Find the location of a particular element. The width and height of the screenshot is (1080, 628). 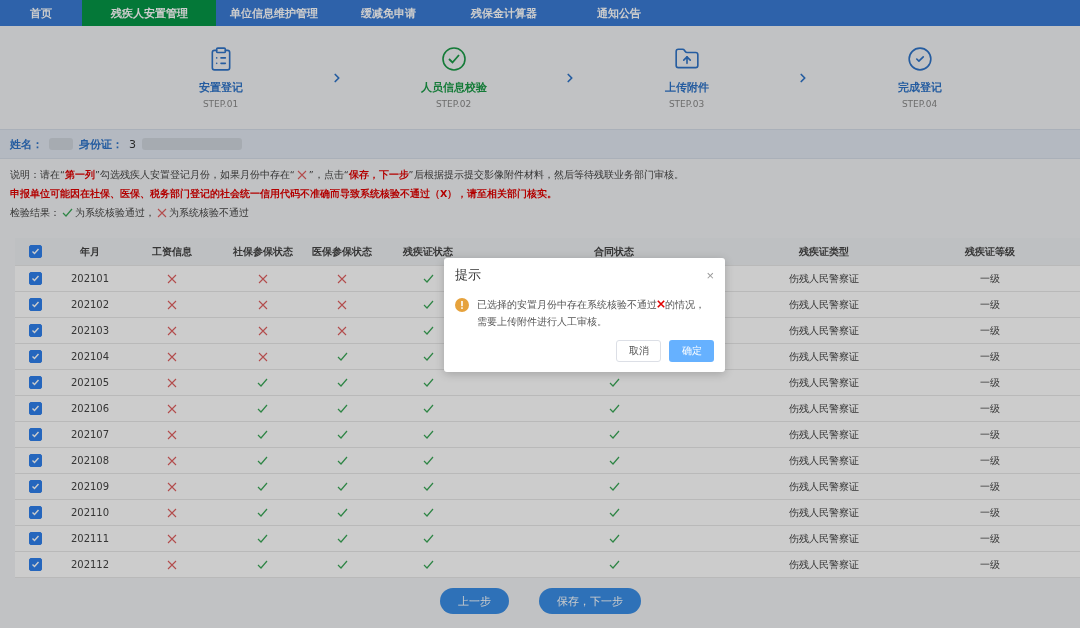

nav-tab: 残保金计算器 is located at coordinates (503, 13).